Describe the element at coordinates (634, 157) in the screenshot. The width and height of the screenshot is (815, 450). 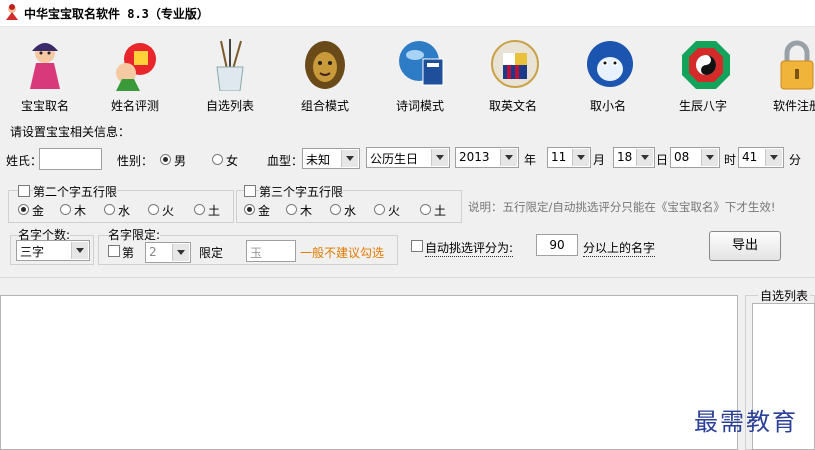
I see `day-select: 18` at that location.